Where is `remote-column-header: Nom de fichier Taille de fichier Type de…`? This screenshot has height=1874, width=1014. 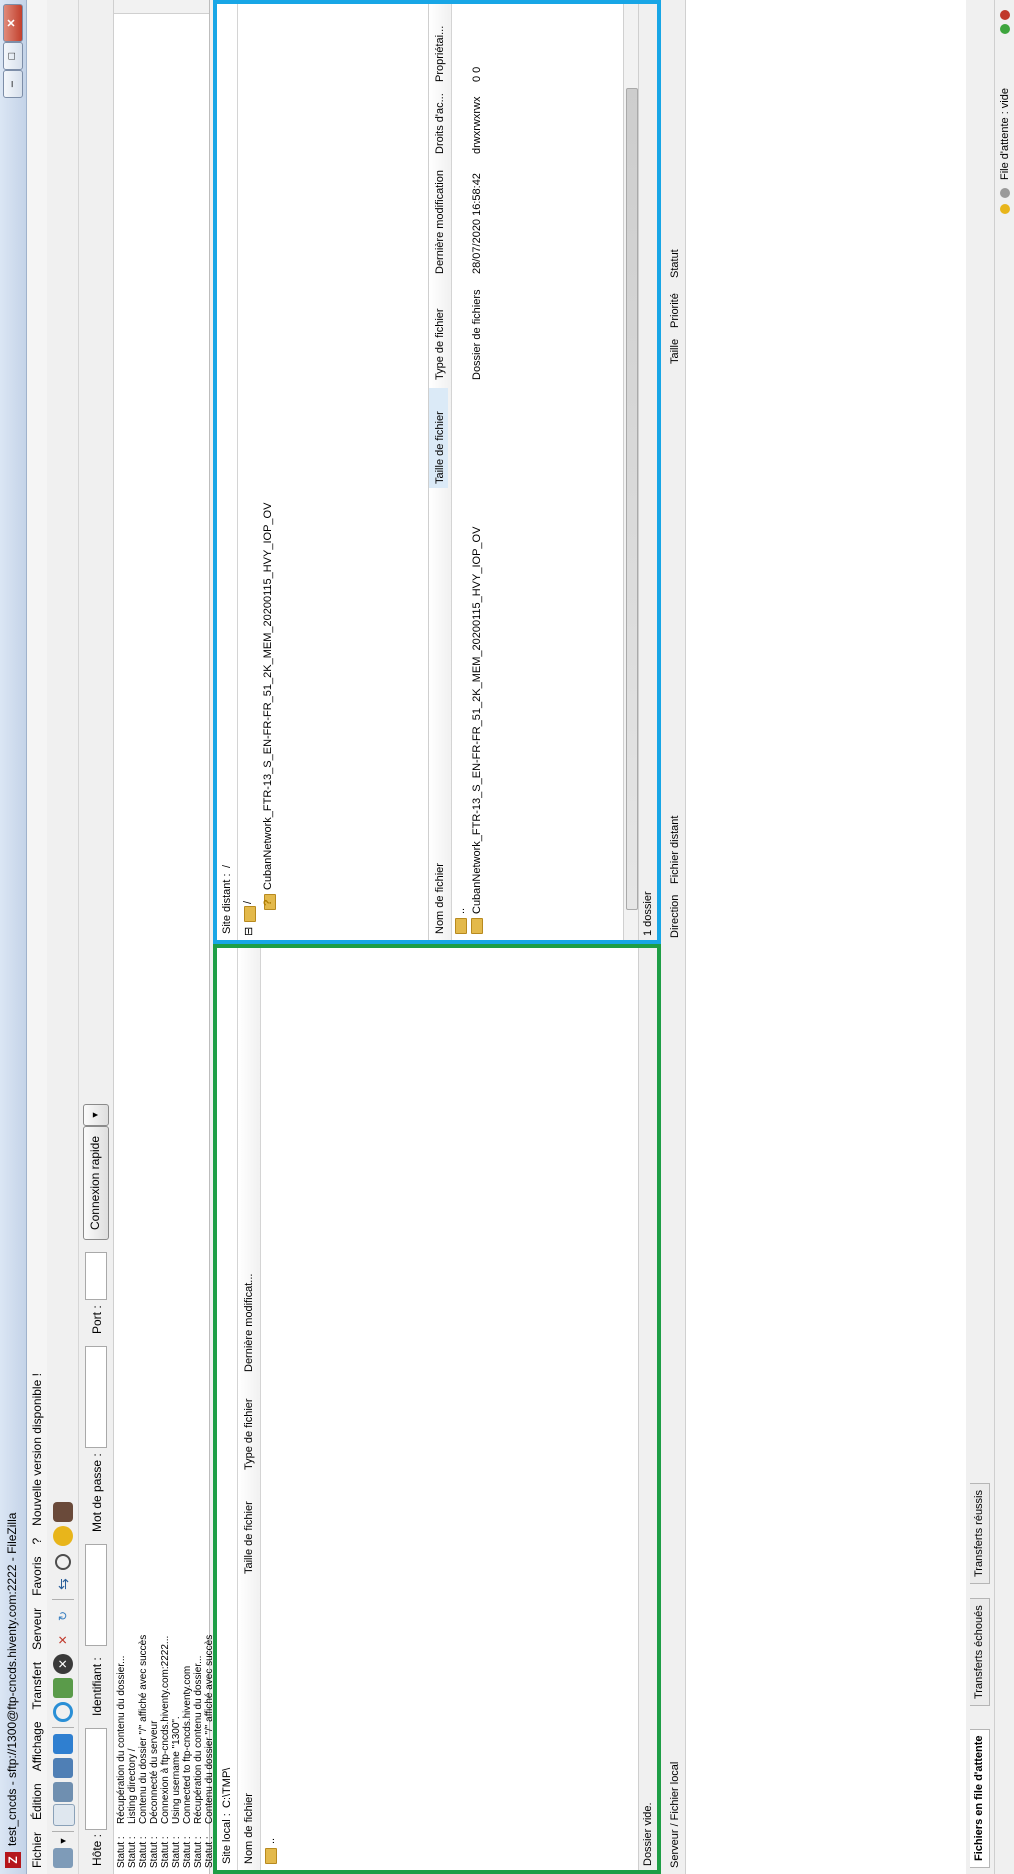 remote-column-header: Nom de fichier Taille de fichier Type de… is located at coordinates (440, 472).